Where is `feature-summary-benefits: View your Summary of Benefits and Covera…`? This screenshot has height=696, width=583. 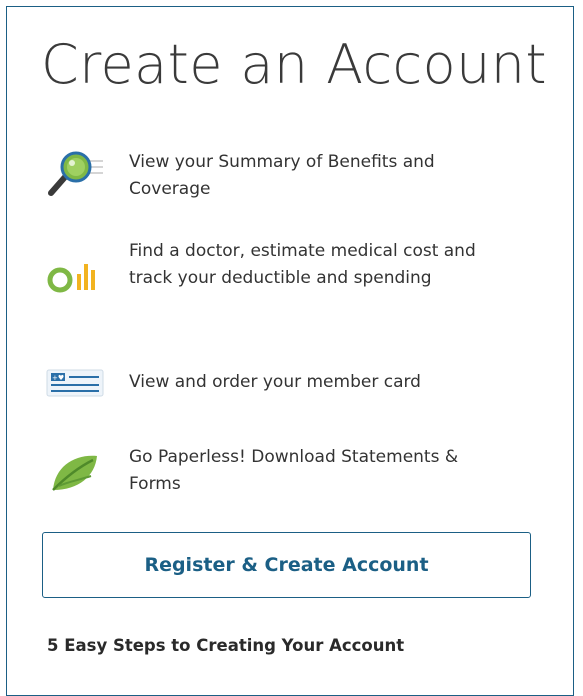 feature-summary-benefits: View your Summary of Benefits and Covera… is located at coordinates (267, 176).